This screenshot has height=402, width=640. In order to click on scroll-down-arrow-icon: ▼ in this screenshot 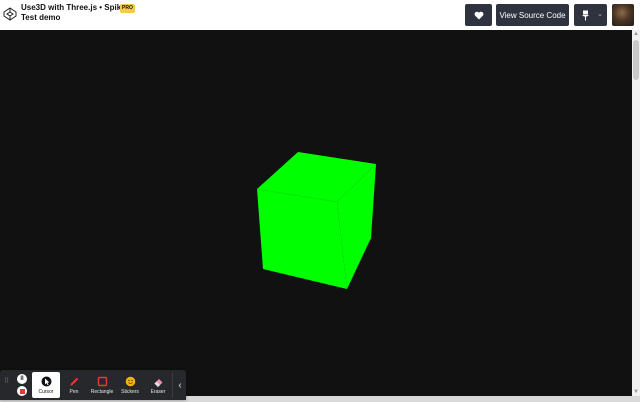, I will do `click(636, 392)`.